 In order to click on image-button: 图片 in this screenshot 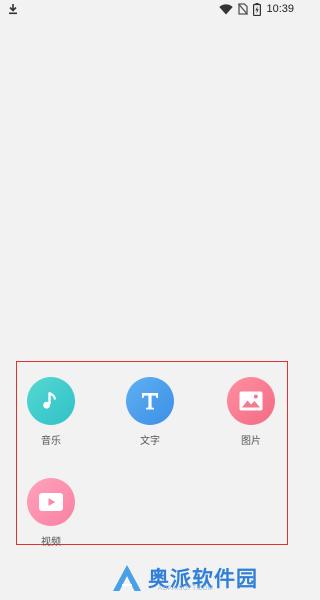, I will do `click(251, 412)`.